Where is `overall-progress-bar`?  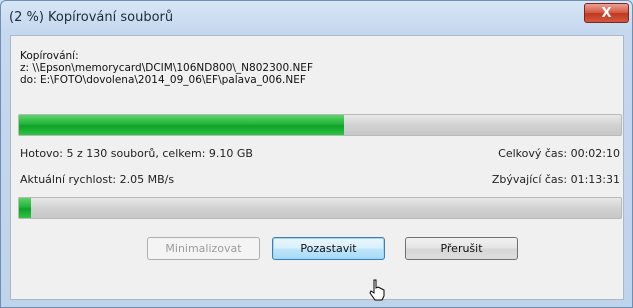 overall-progress-bar is located at coordinates (320, 125).